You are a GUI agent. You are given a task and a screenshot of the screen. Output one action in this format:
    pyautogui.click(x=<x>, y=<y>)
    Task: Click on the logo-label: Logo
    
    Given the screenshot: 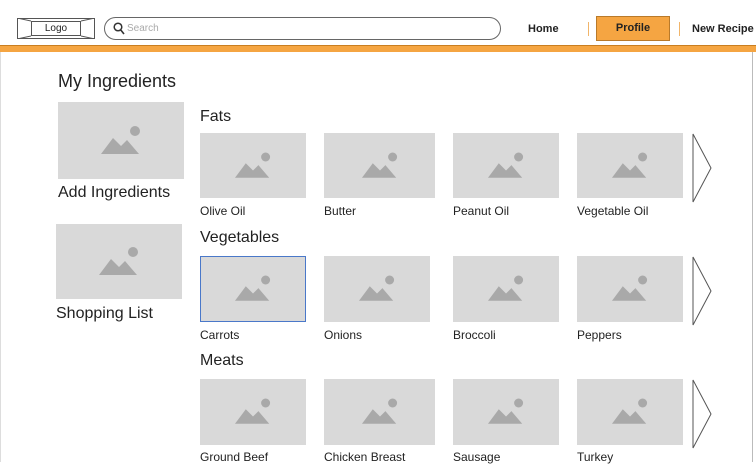 What is the action you would take?
    pyautogui.click(x=56, y=28)
    